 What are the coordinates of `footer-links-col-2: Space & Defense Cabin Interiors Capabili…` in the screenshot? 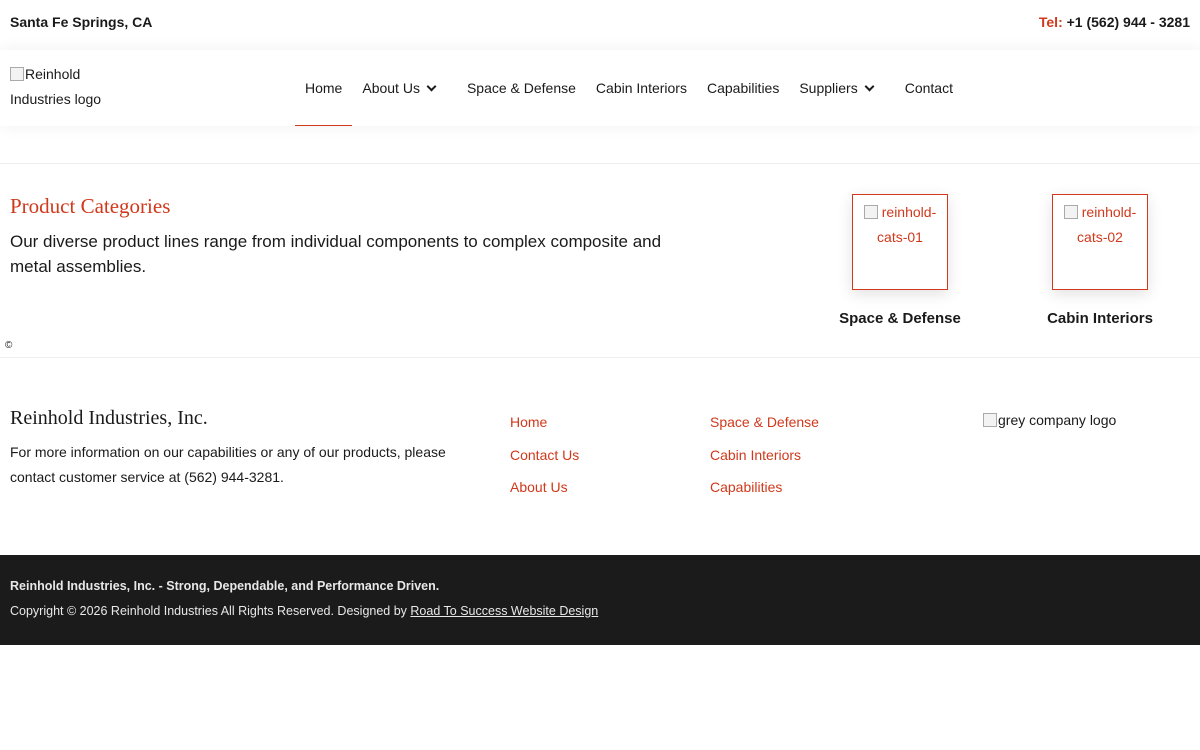 It's located at (764, 461).